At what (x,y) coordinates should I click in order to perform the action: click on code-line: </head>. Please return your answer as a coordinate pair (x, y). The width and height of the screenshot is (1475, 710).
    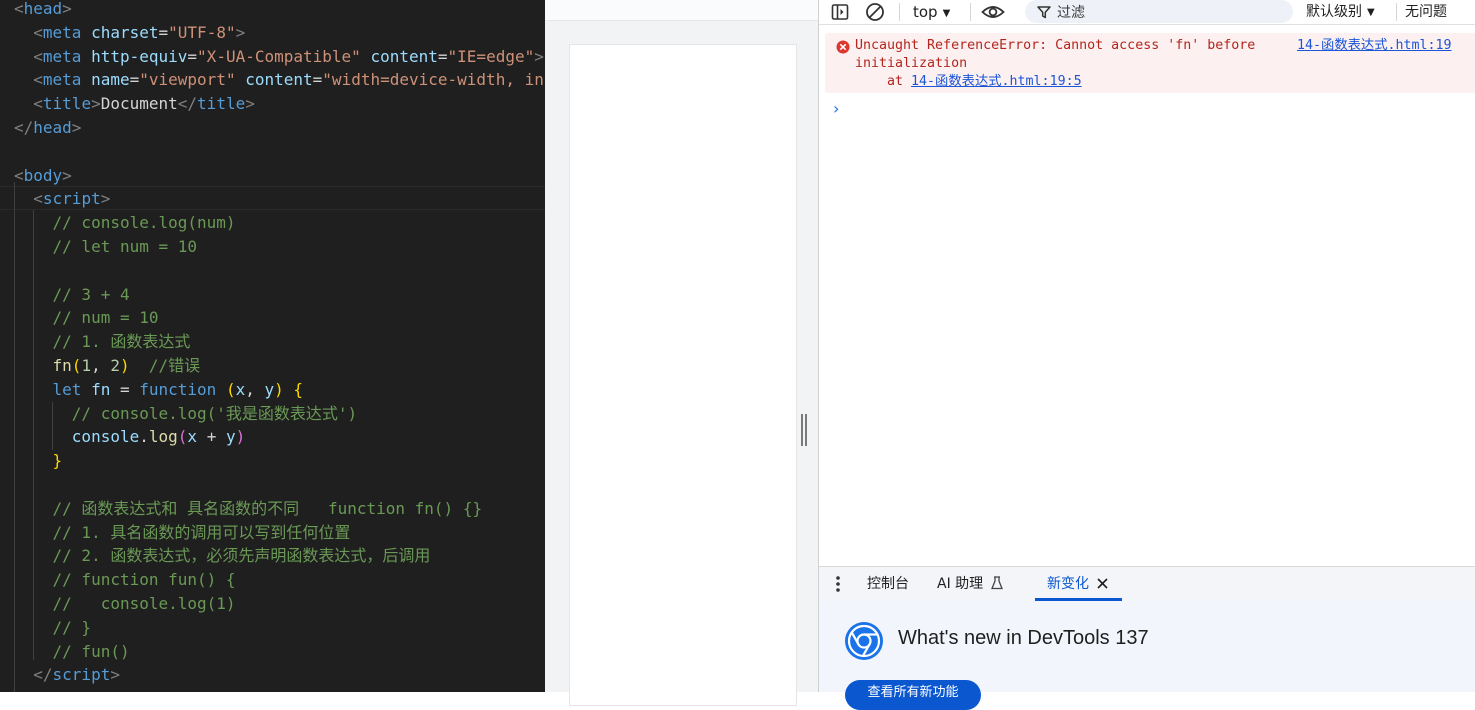
    Looking at the image, I should click on (47, 128).